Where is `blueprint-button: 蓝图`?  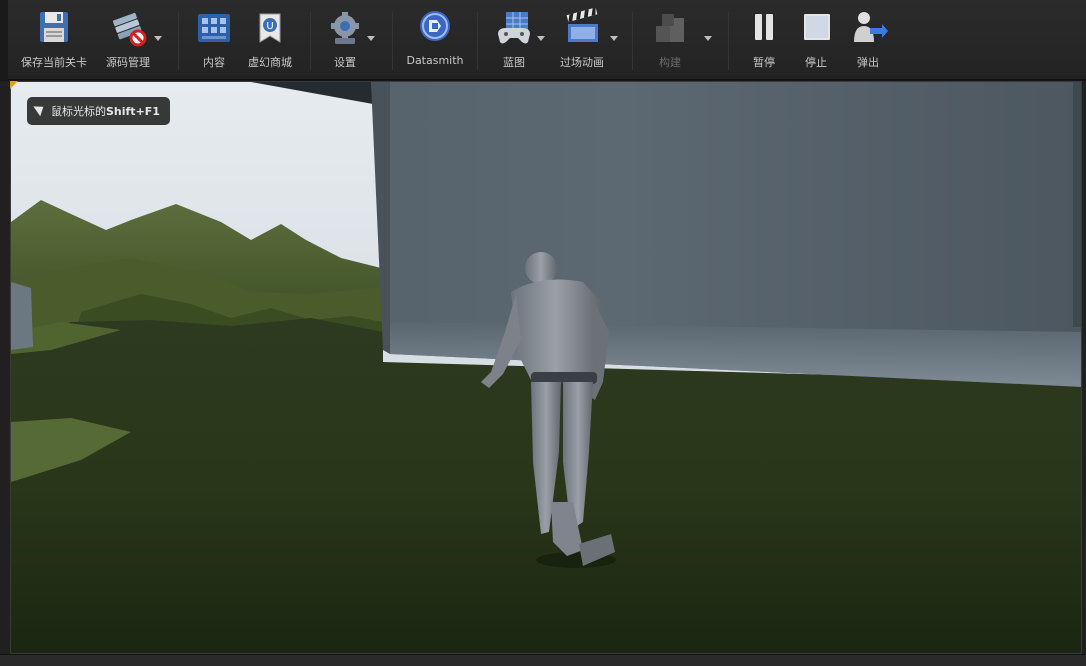
blueprint-button: 蓝图 is located at coordinates (514, 41).